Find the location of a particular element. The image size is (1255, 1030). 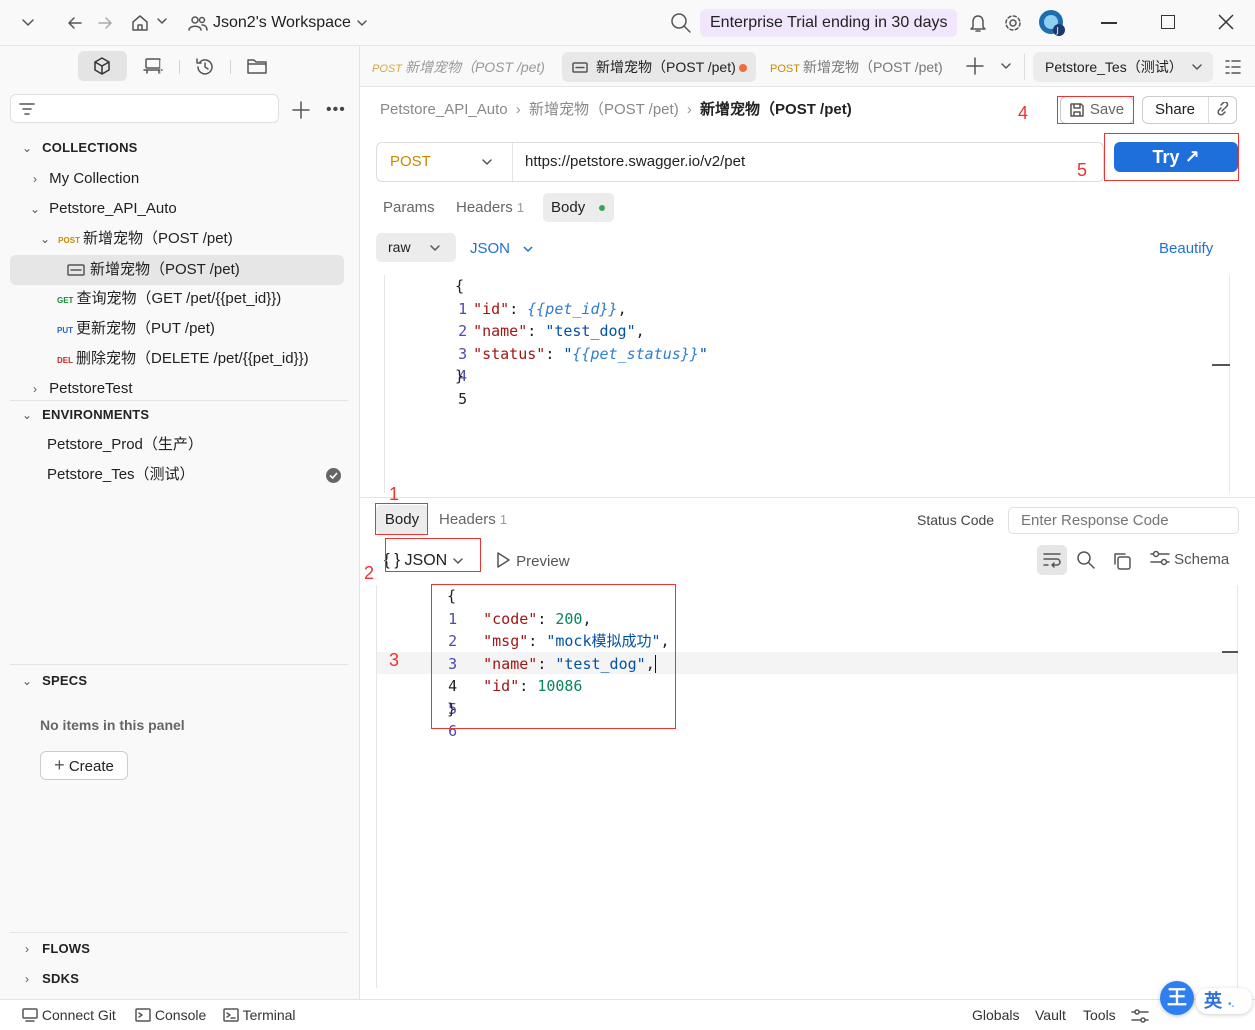

users-icon is located at coordinates (198, 23).